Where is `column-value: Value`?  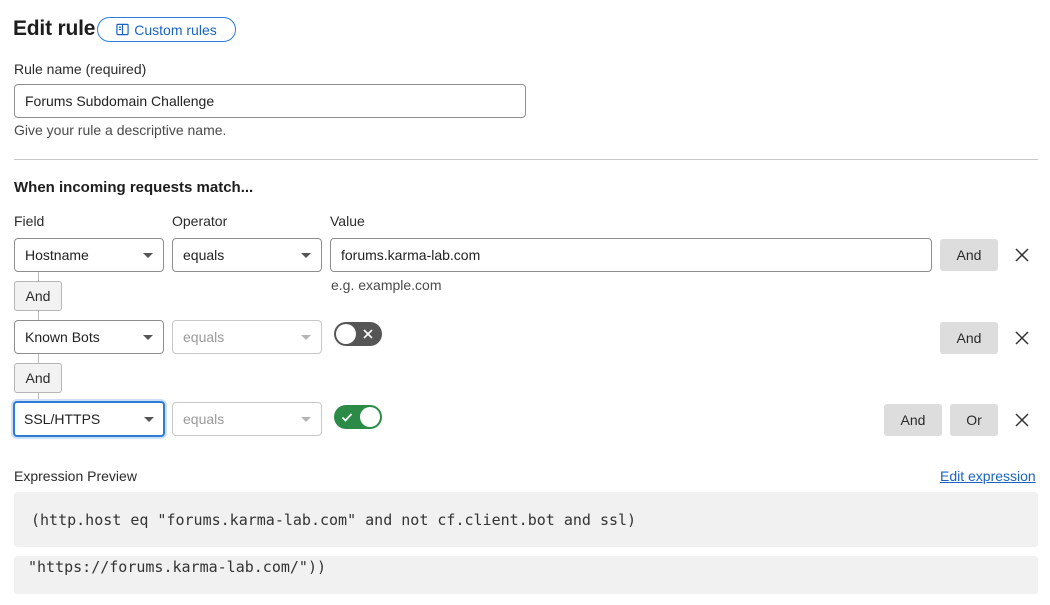
column-value: Value is located at coordinates (347, 221).